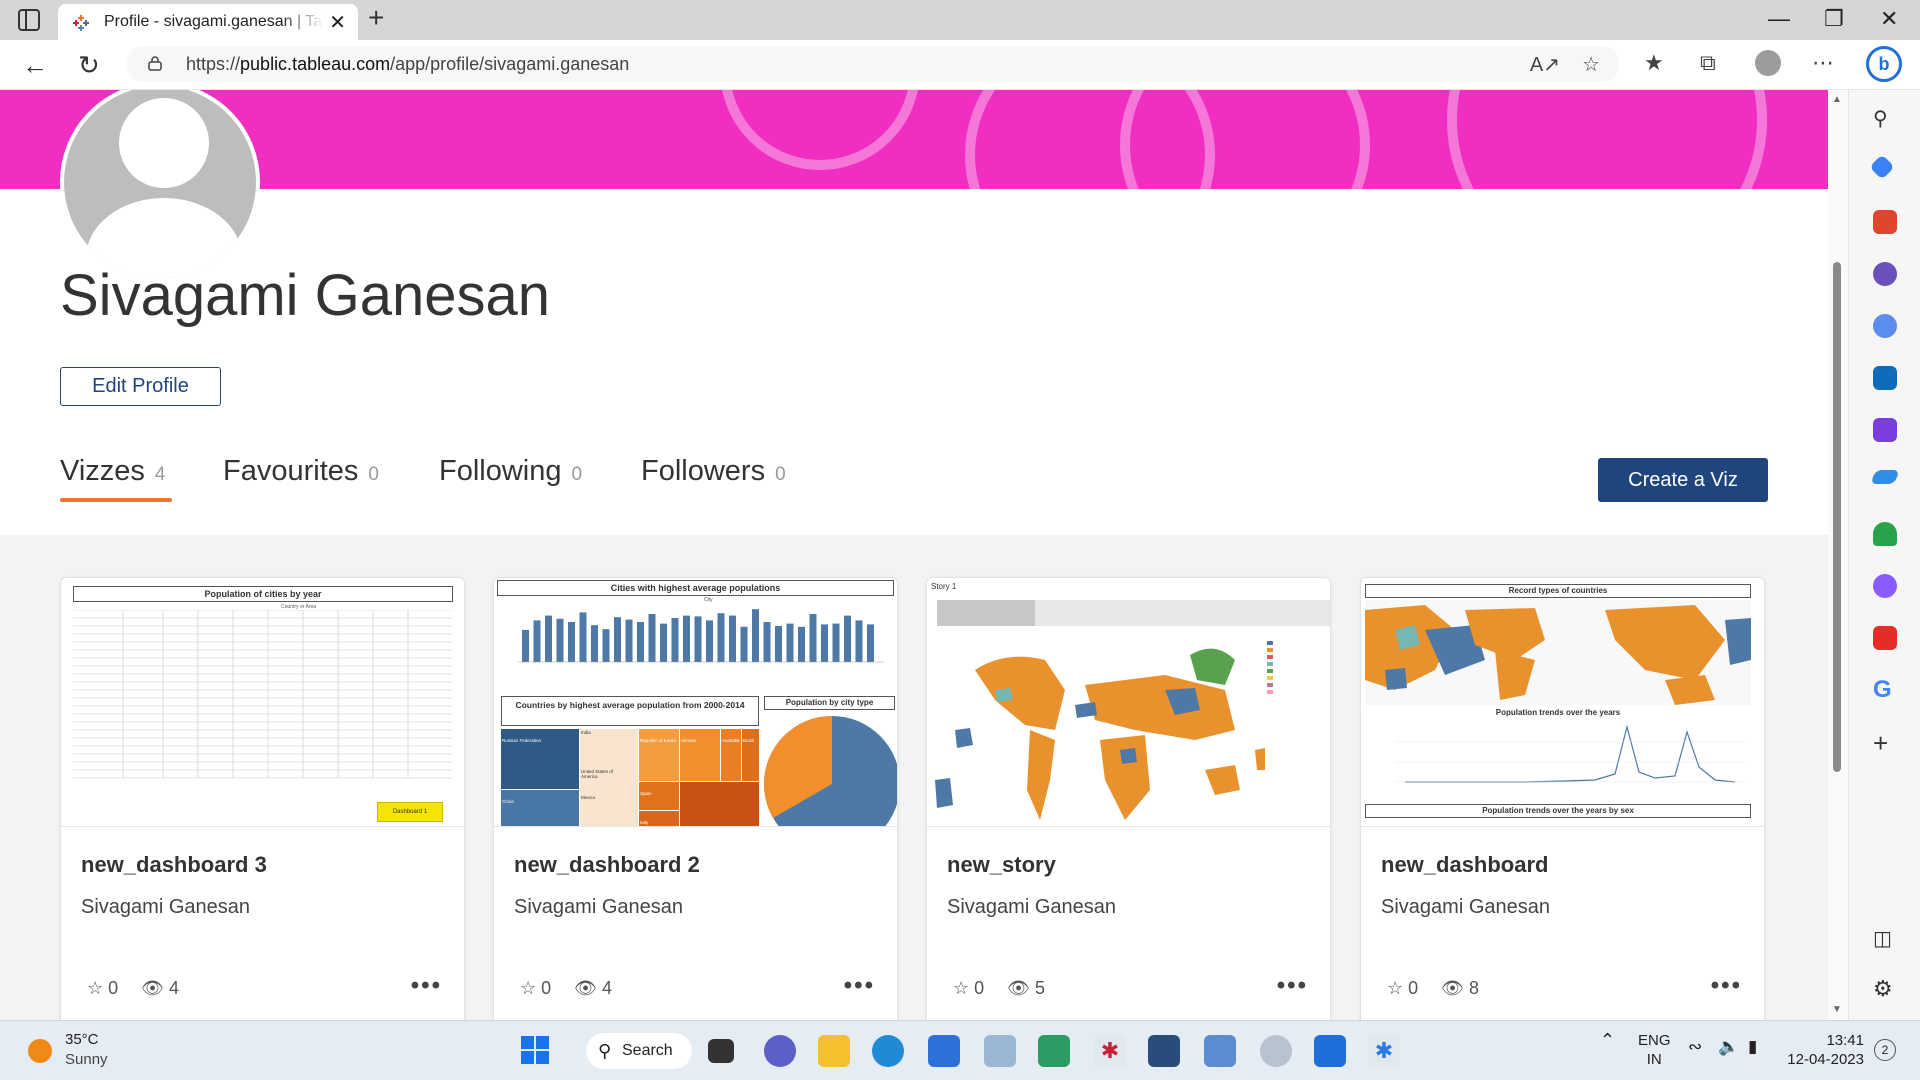  I want to click on viz-stats: ☆ 0 👁 5, so click(1008, 988).